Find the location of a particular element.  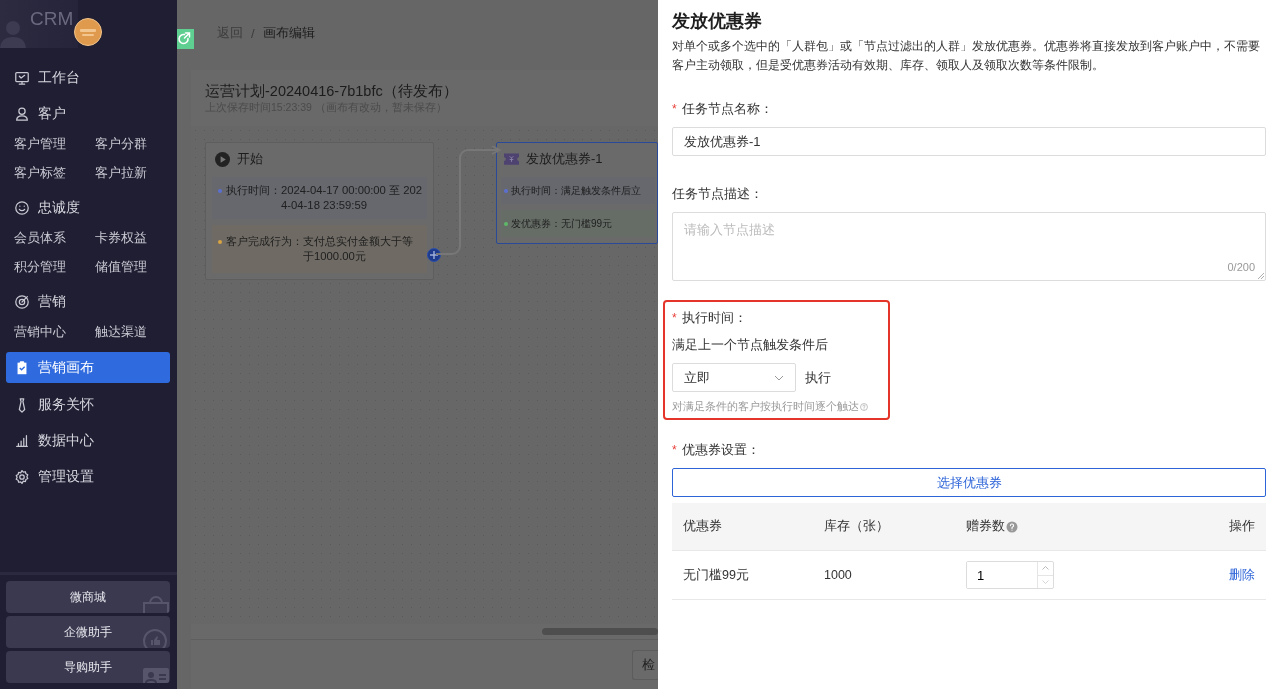

column-header: 赠券数 is located at coordinates (985, 526).